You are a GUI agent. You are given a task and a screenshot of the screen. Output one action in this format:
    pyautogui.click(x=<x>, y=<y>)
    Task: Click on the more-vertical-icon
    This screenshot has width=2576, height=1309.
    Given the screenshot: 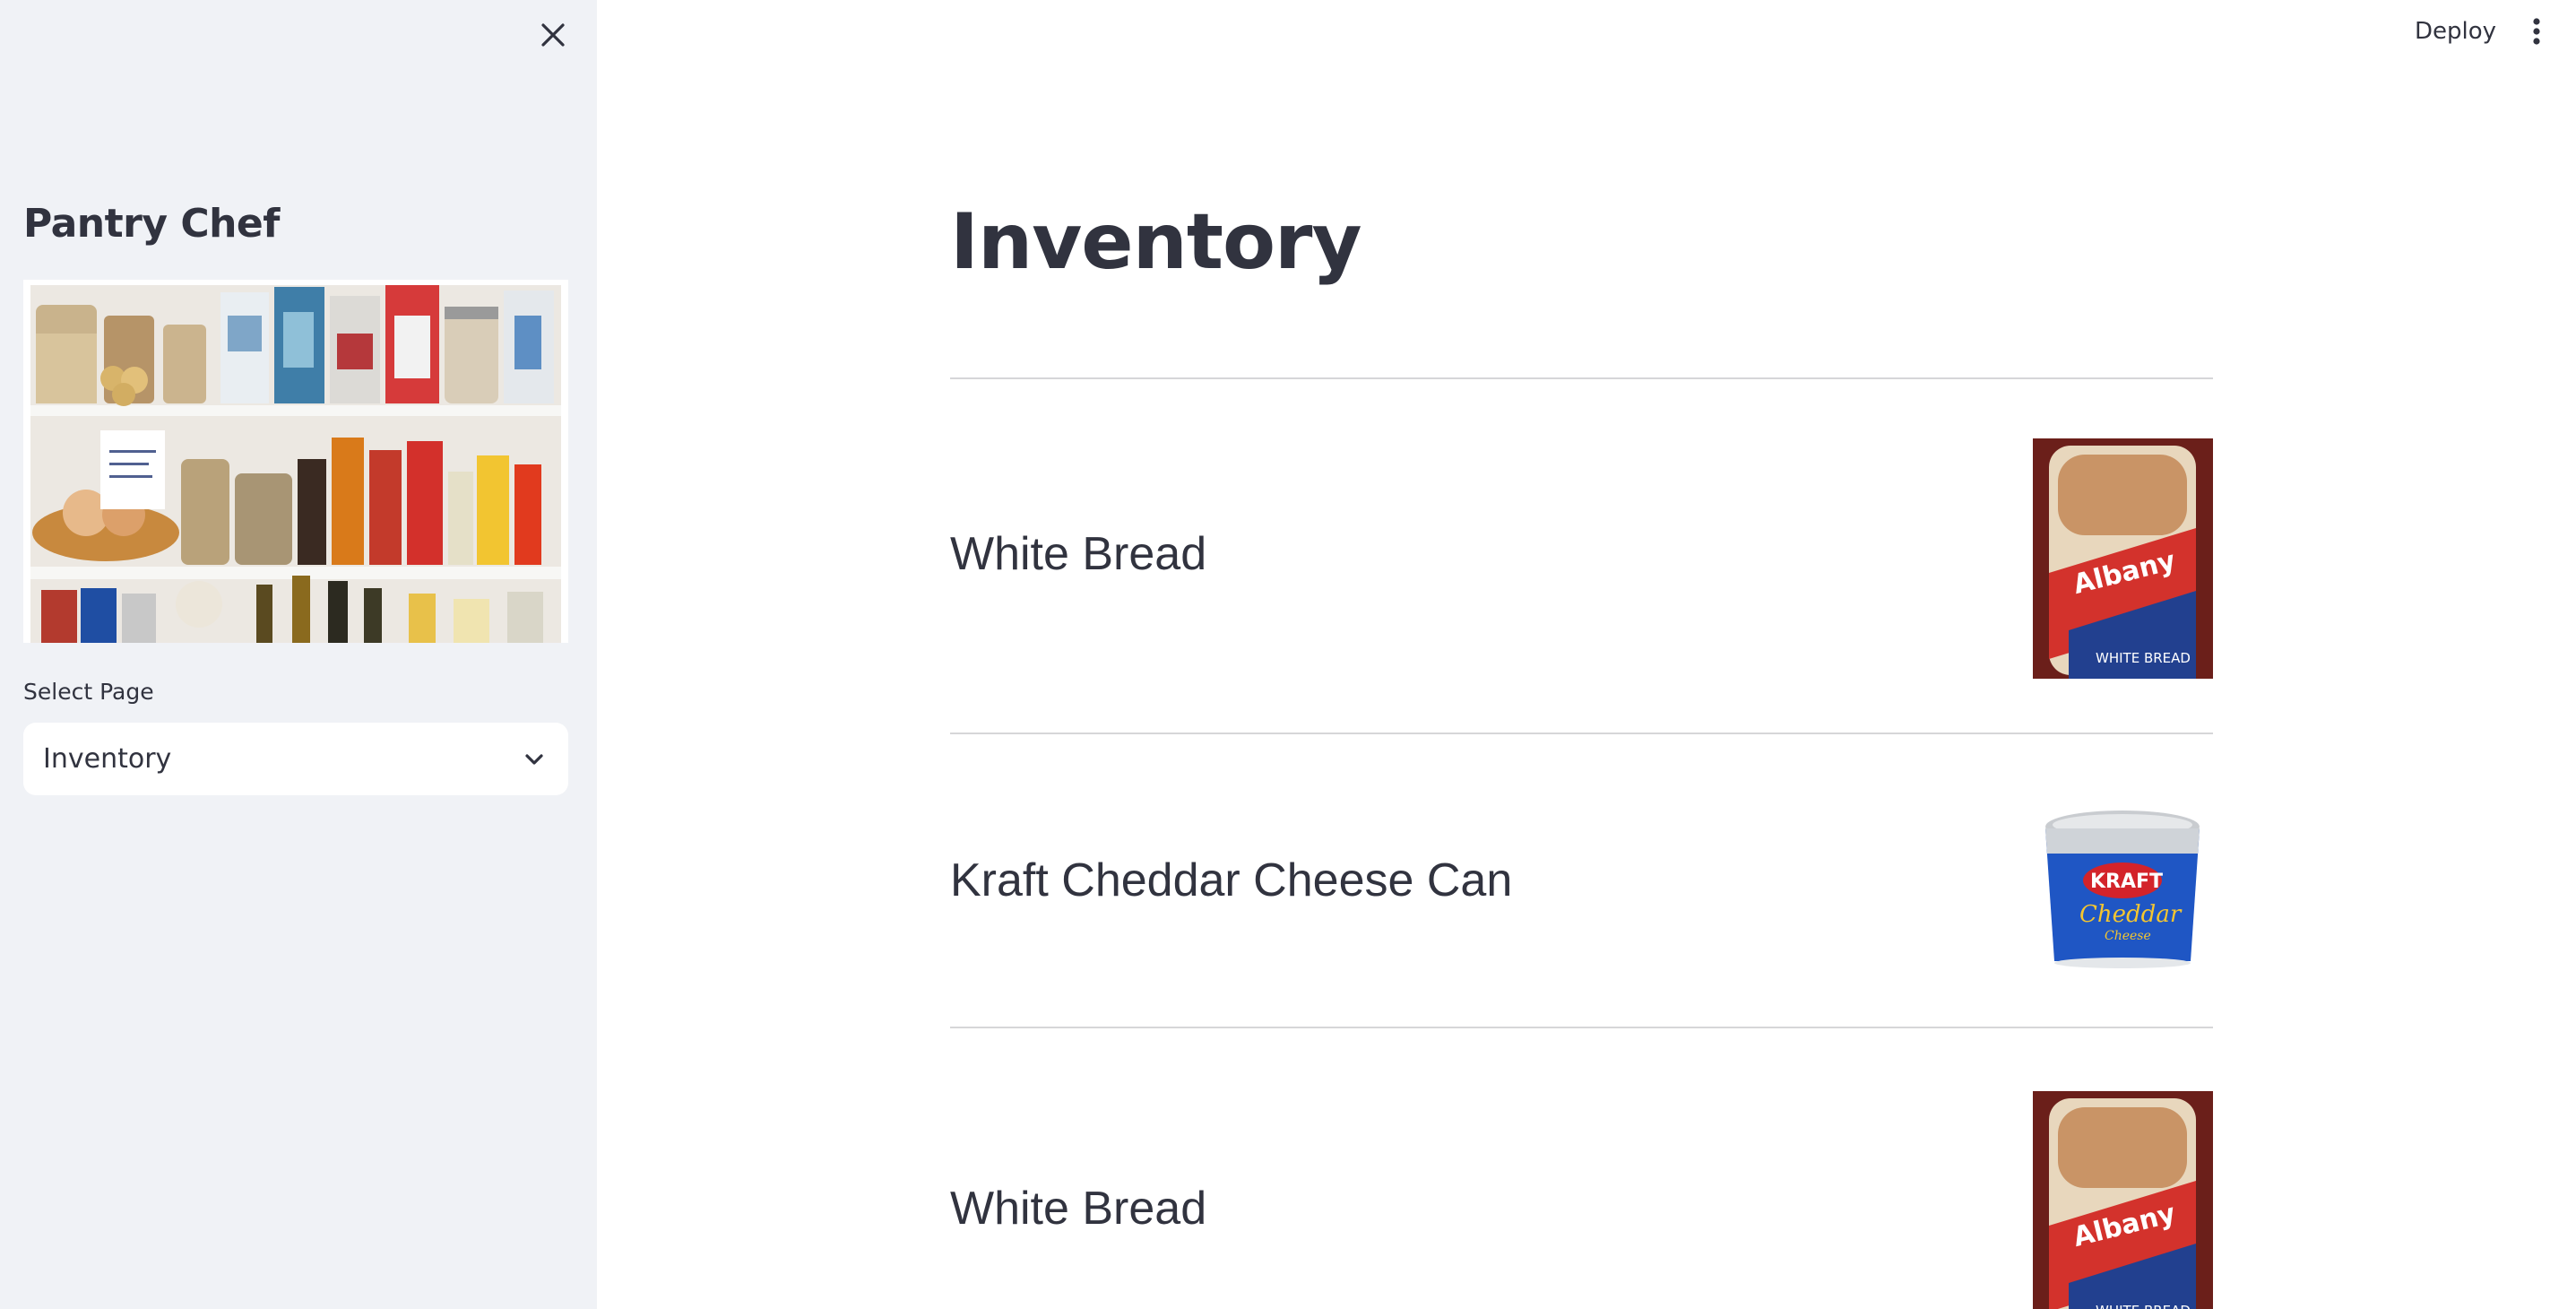 What is the action you would take?
    pyautogui.click(x=2536, y=31)
    